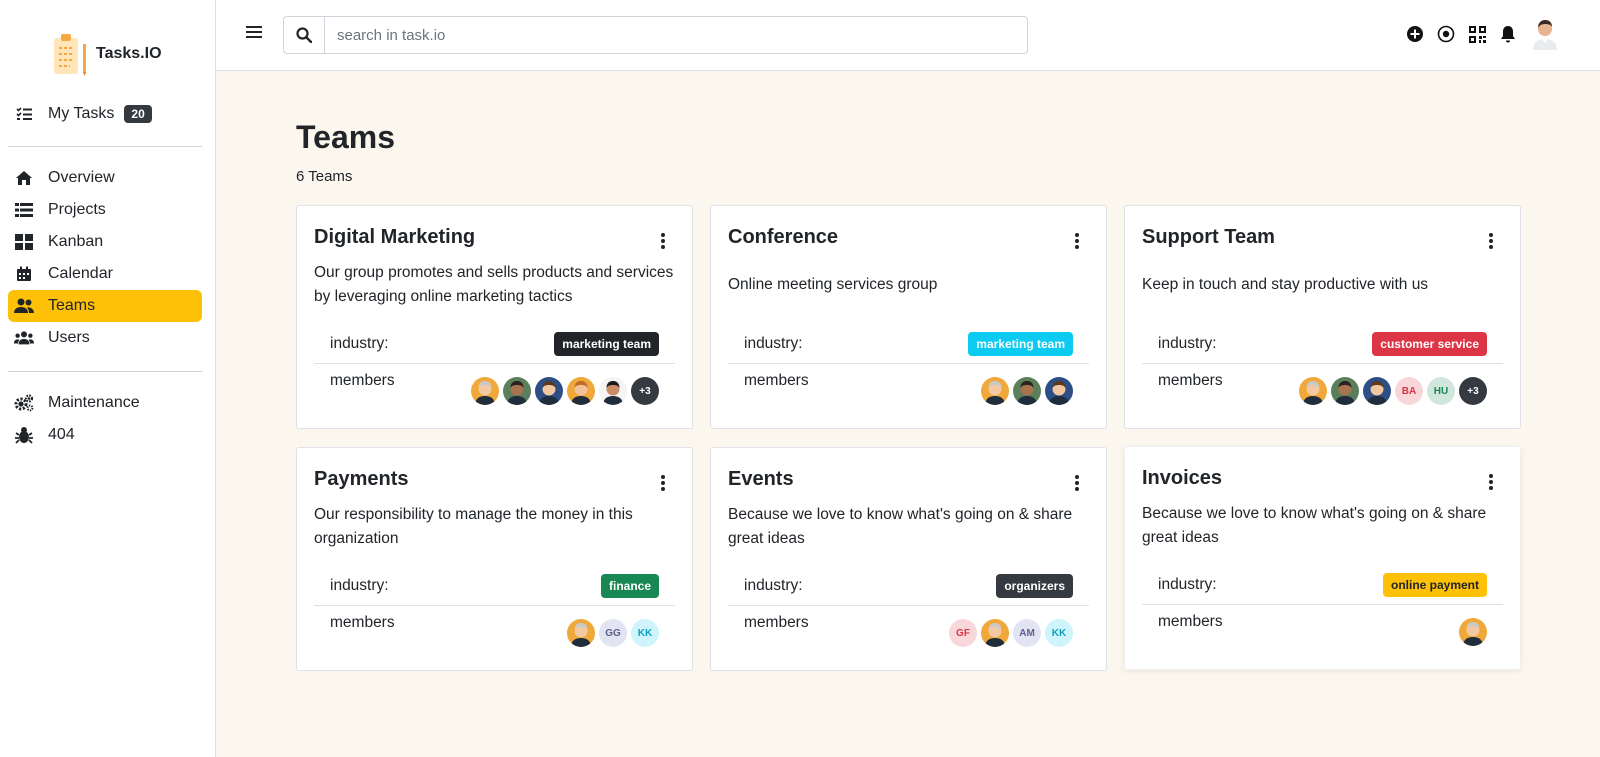  Describe the element at coordinates (1182, 478) in the screenshot. I see `team-name: Invoices` at that location.